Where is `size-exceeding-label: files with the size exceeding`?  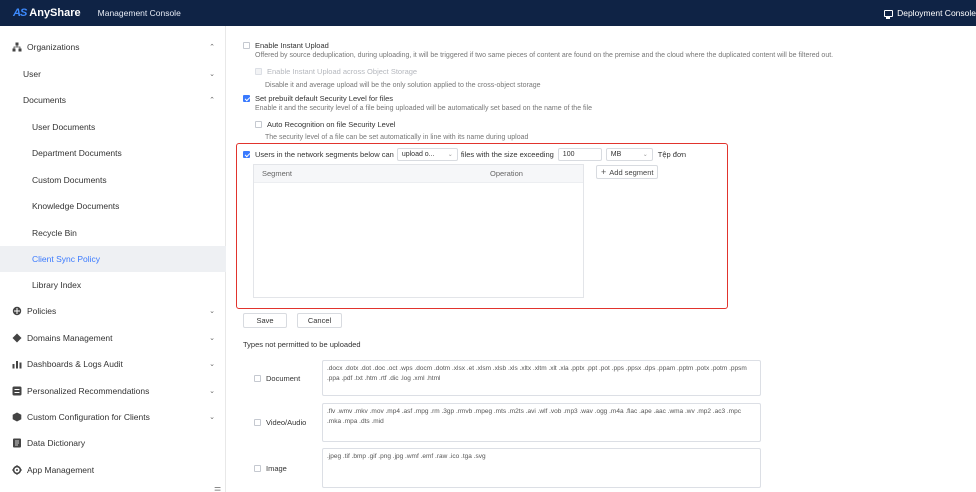 size-exceeding-label: files with the size exceeding is located at coordinates (507, 154).